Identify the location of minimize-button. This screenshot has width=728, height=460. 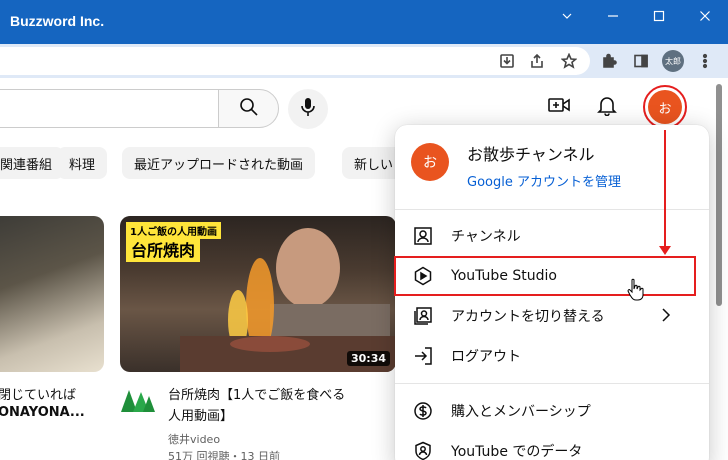
(613, 16).